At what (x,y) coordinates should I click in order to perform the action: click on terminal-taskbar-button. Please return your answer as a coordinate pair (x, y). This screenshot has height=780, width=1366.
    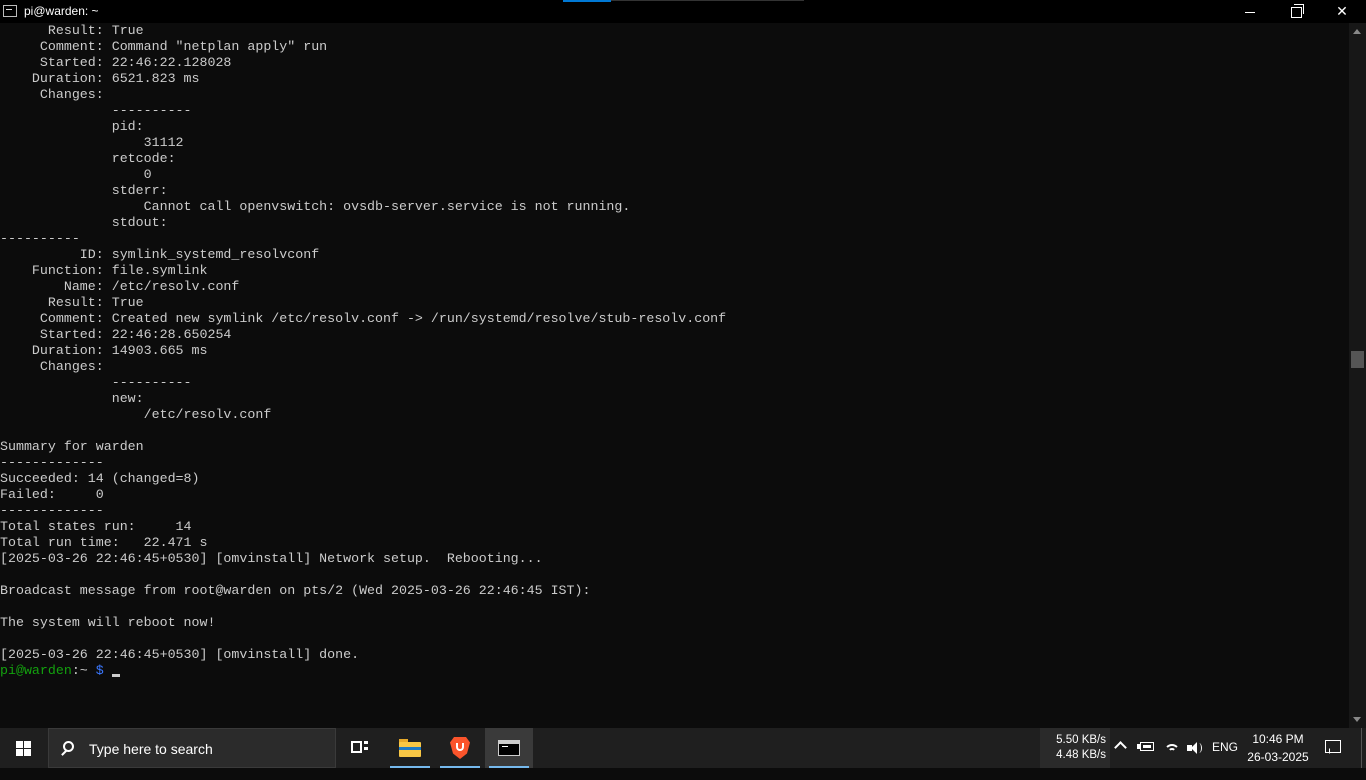
    Looking at the image, I should click on (509, 748).